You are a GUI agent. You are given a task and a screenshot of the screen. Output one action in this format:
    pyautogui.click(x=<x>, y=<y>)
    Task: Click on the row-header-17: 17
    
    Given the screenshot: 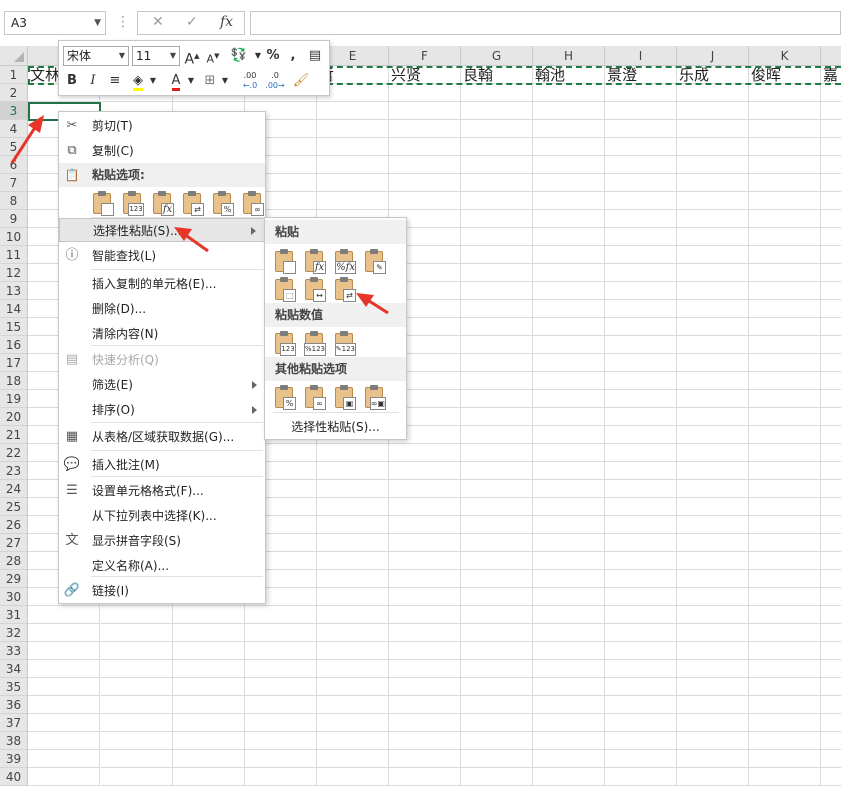 What is the action you would take?
    pyautogui.click(x=14, y=363)
    